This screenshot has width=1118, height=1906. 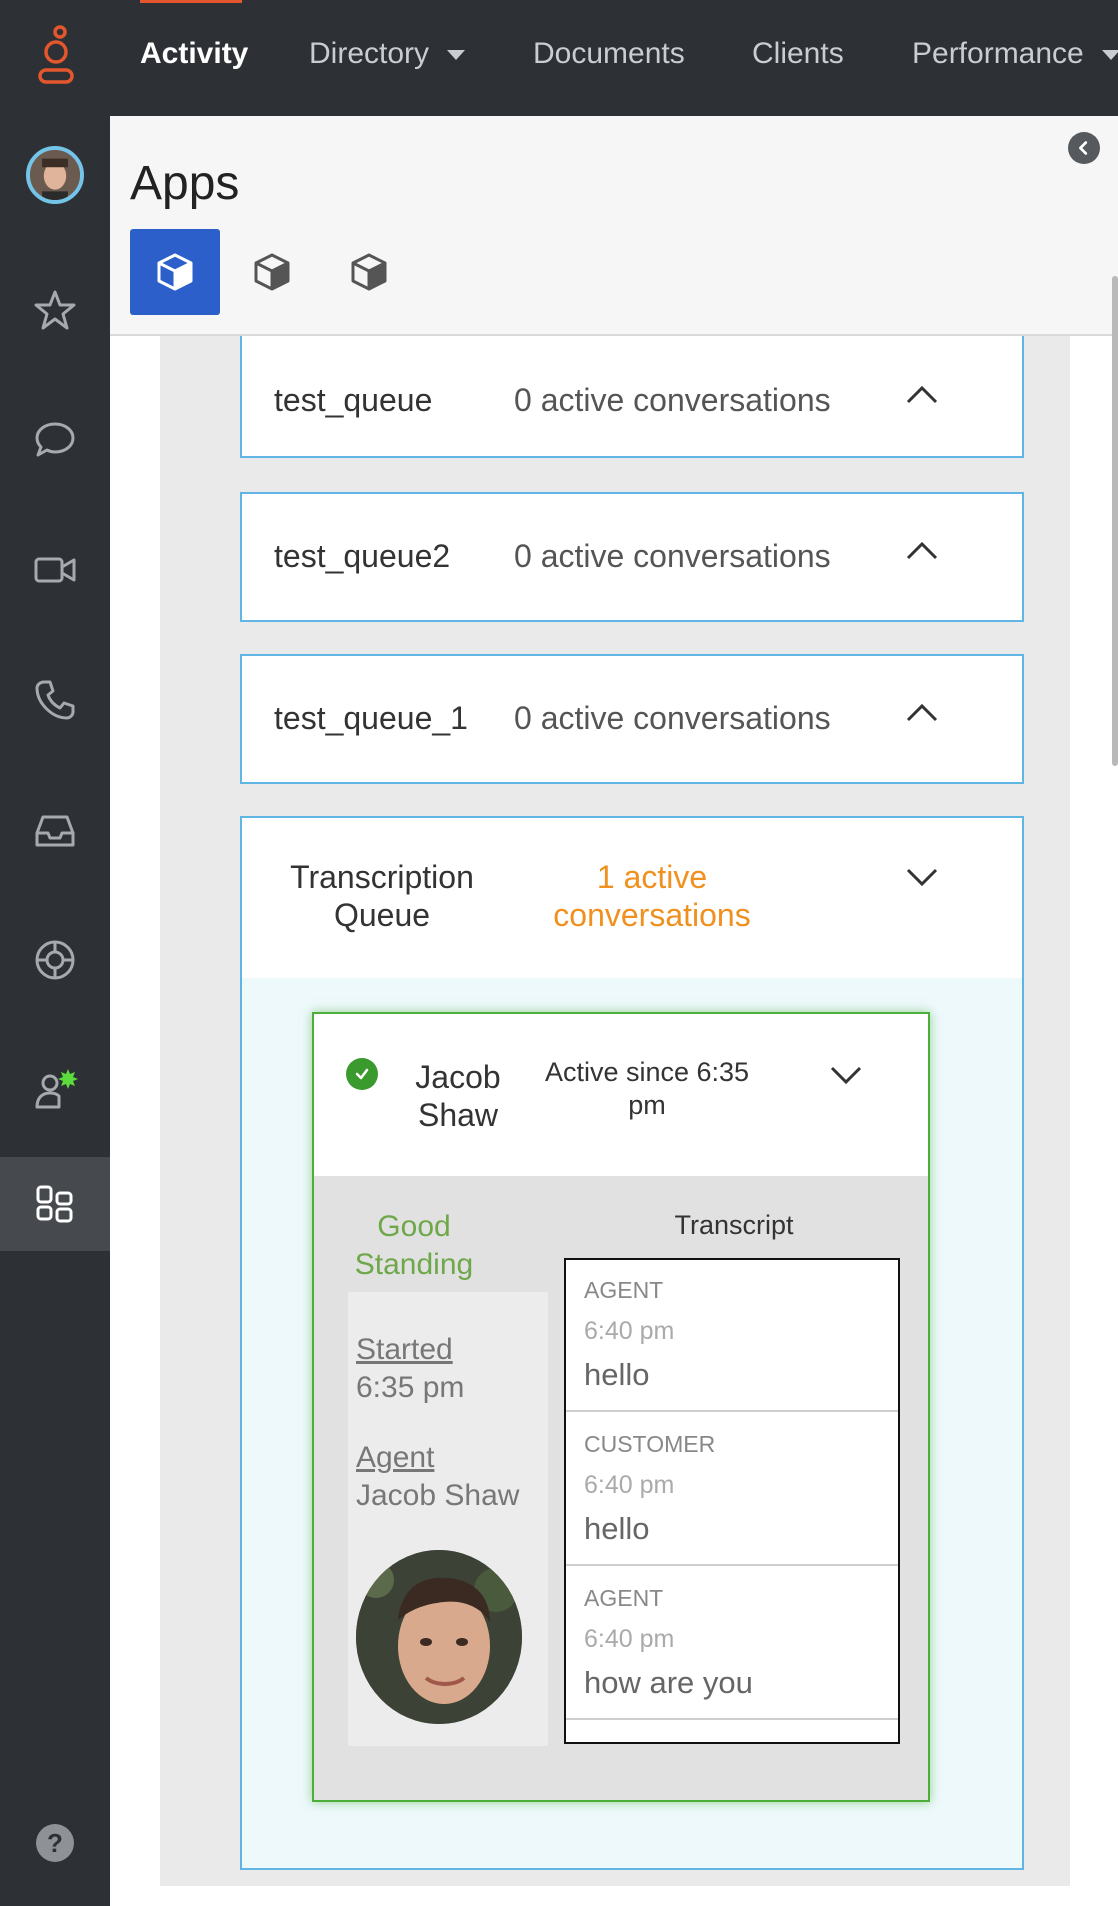 I want to click on transcript-message: AGENT 6:40 pm hello, so click(x=732, y=1336).